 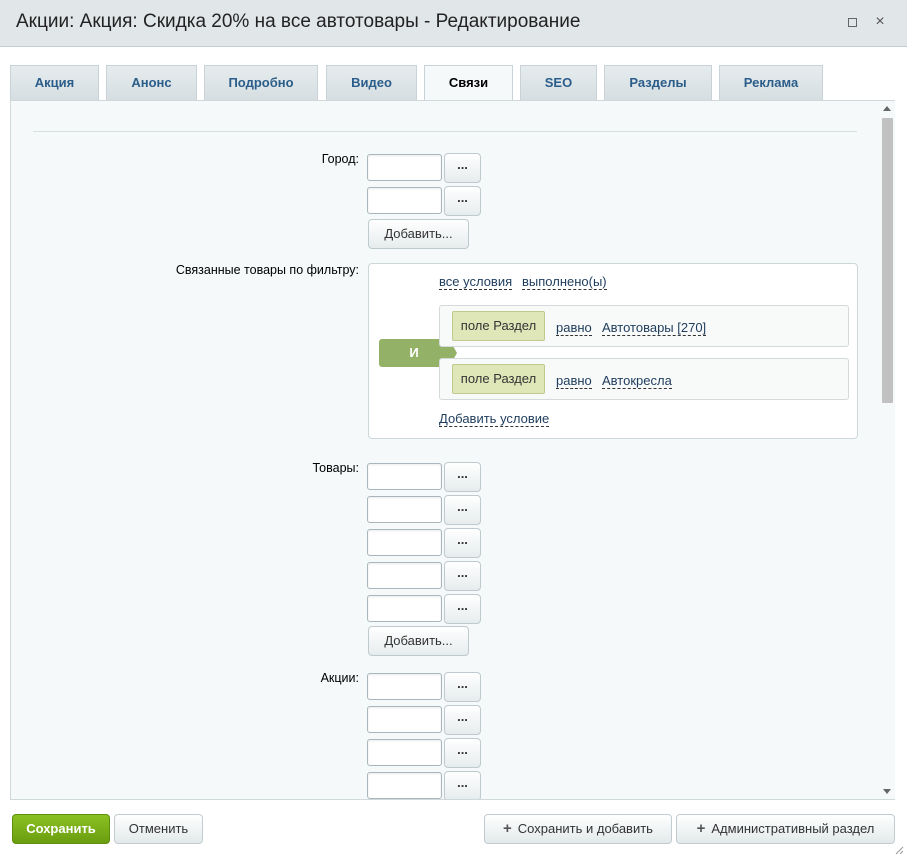 What do you see at coordinates (185, 469) in the screenshot?
I see `products-label-wrap: Товары:` at bounding box center [185, 469].